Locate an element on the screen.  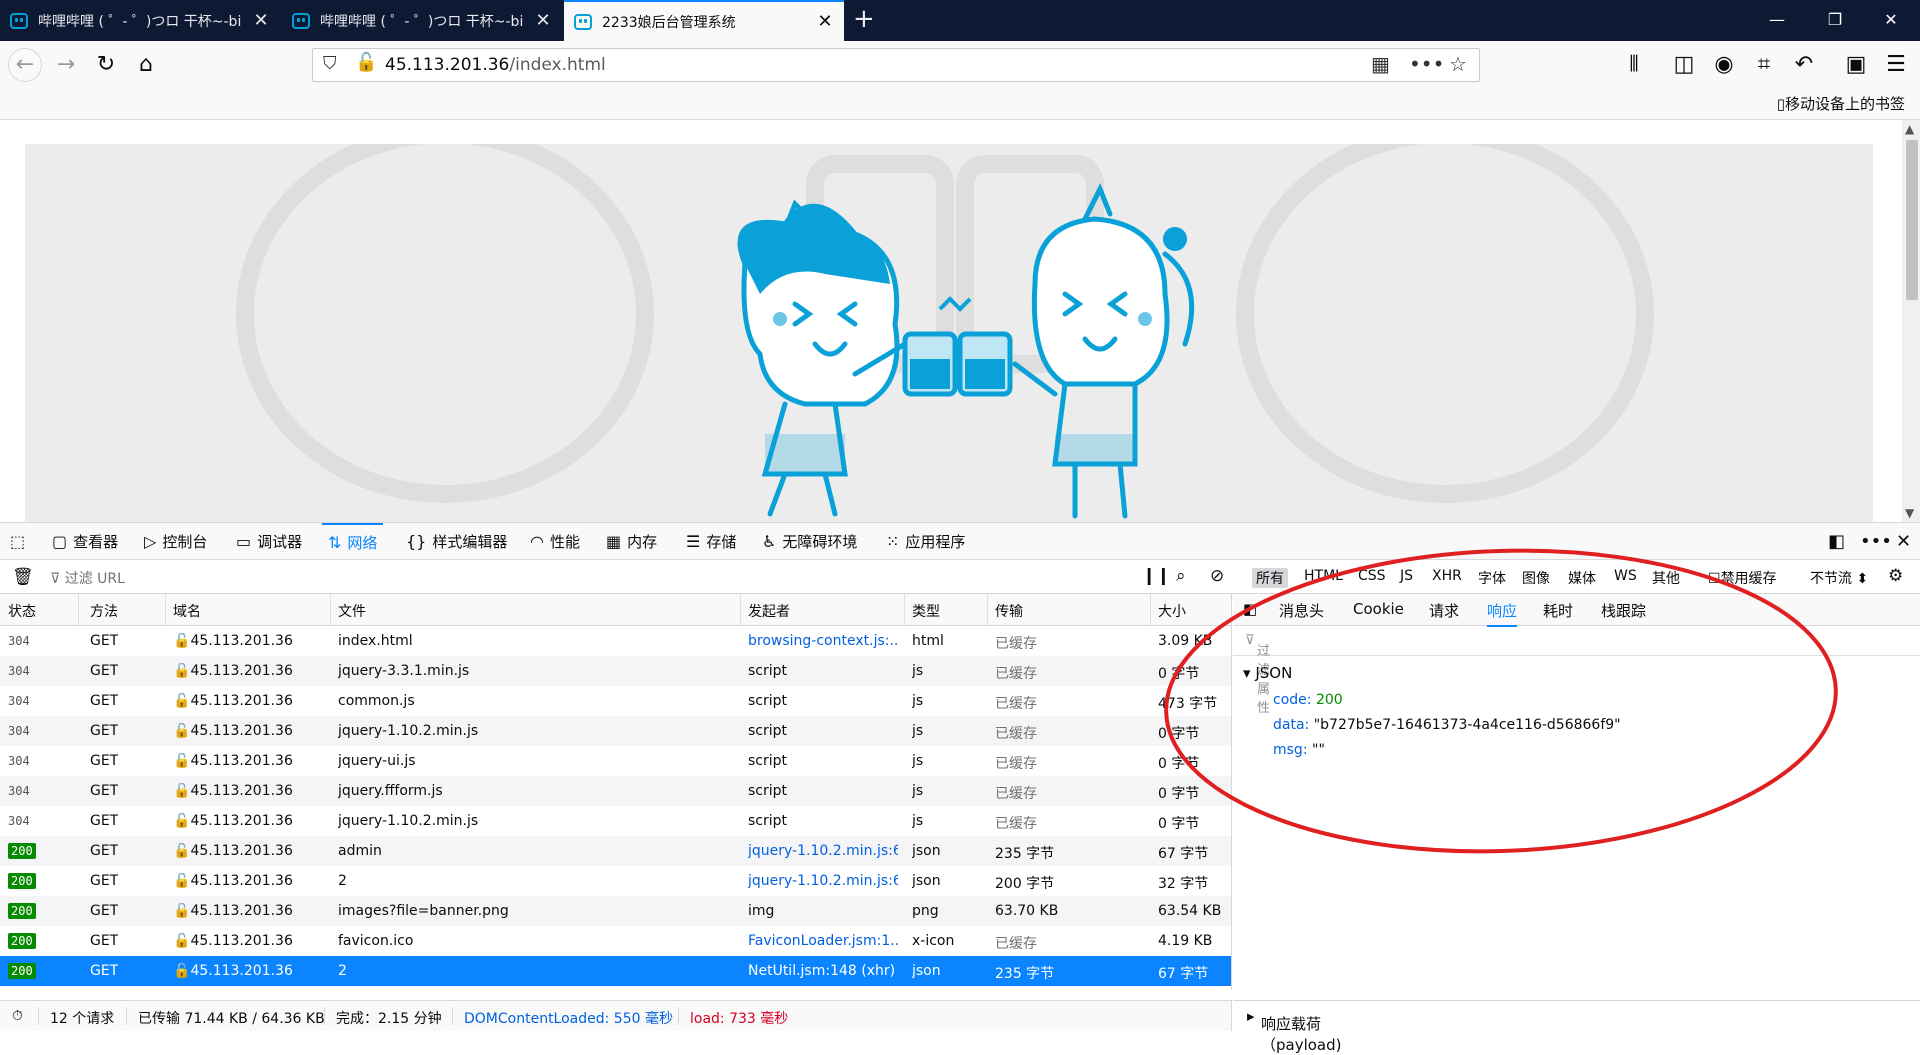
forward-arrow-icon: → is located at coordinates (66, 65).